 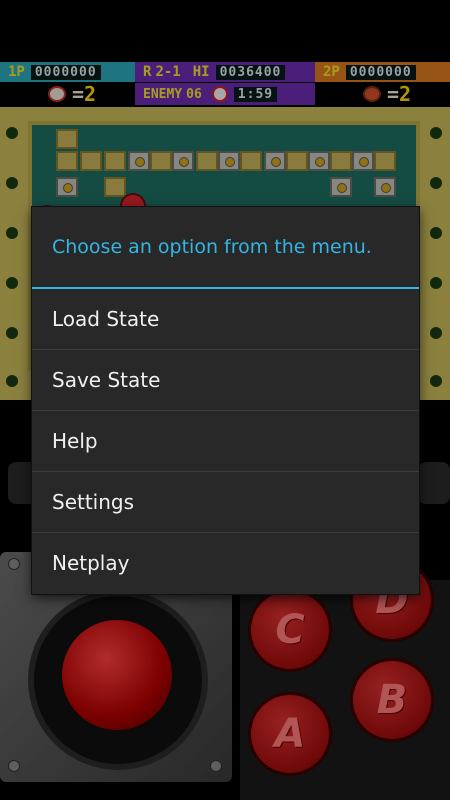 What do you see at coordinates (225, 319) in the screenshot?
I see `menu-item-load-state: Load State` at bounding box center [225, 319].